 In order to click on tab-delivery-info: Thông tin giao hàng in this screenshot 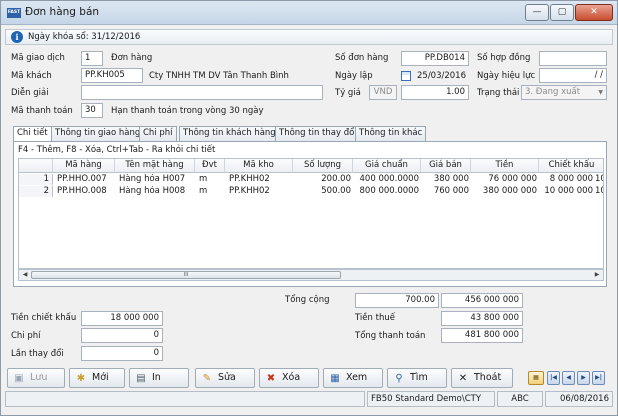, I will do `click(98, 133)`.